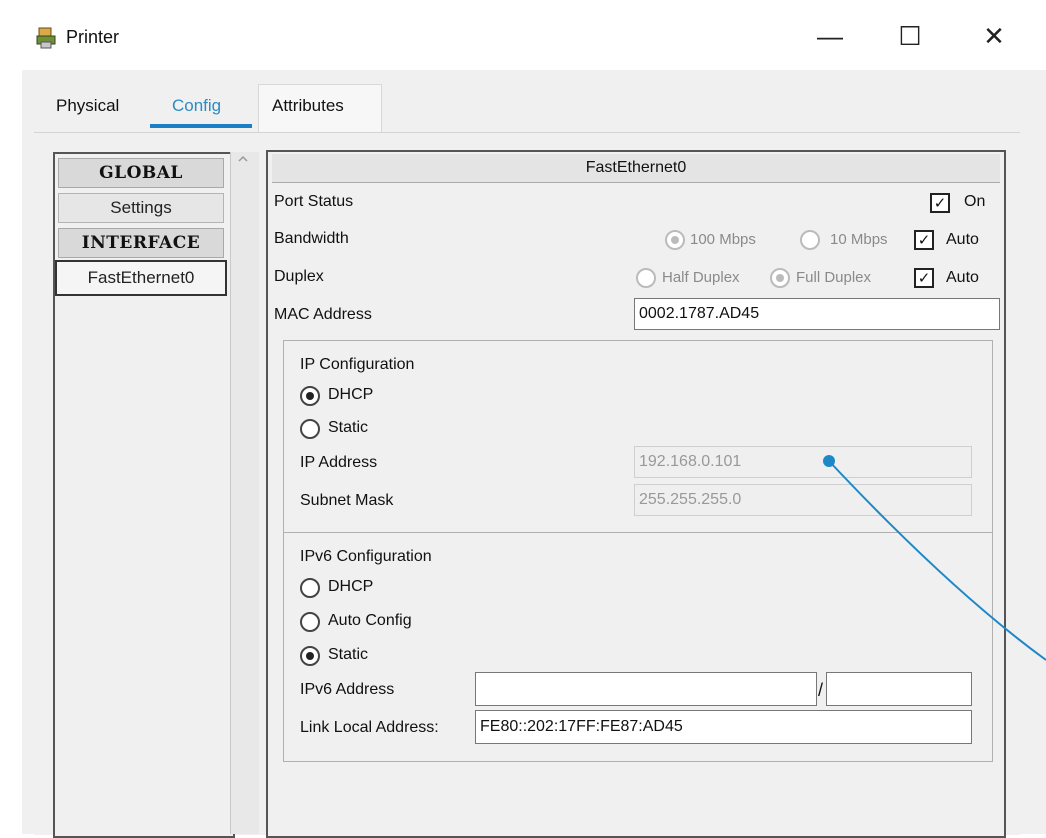 Image resolution: width=1046 pixels, height=838 pixels. Describe the element at coordinates (937, 560) in the screenshot. I see `callout-pointer-line` at that location.